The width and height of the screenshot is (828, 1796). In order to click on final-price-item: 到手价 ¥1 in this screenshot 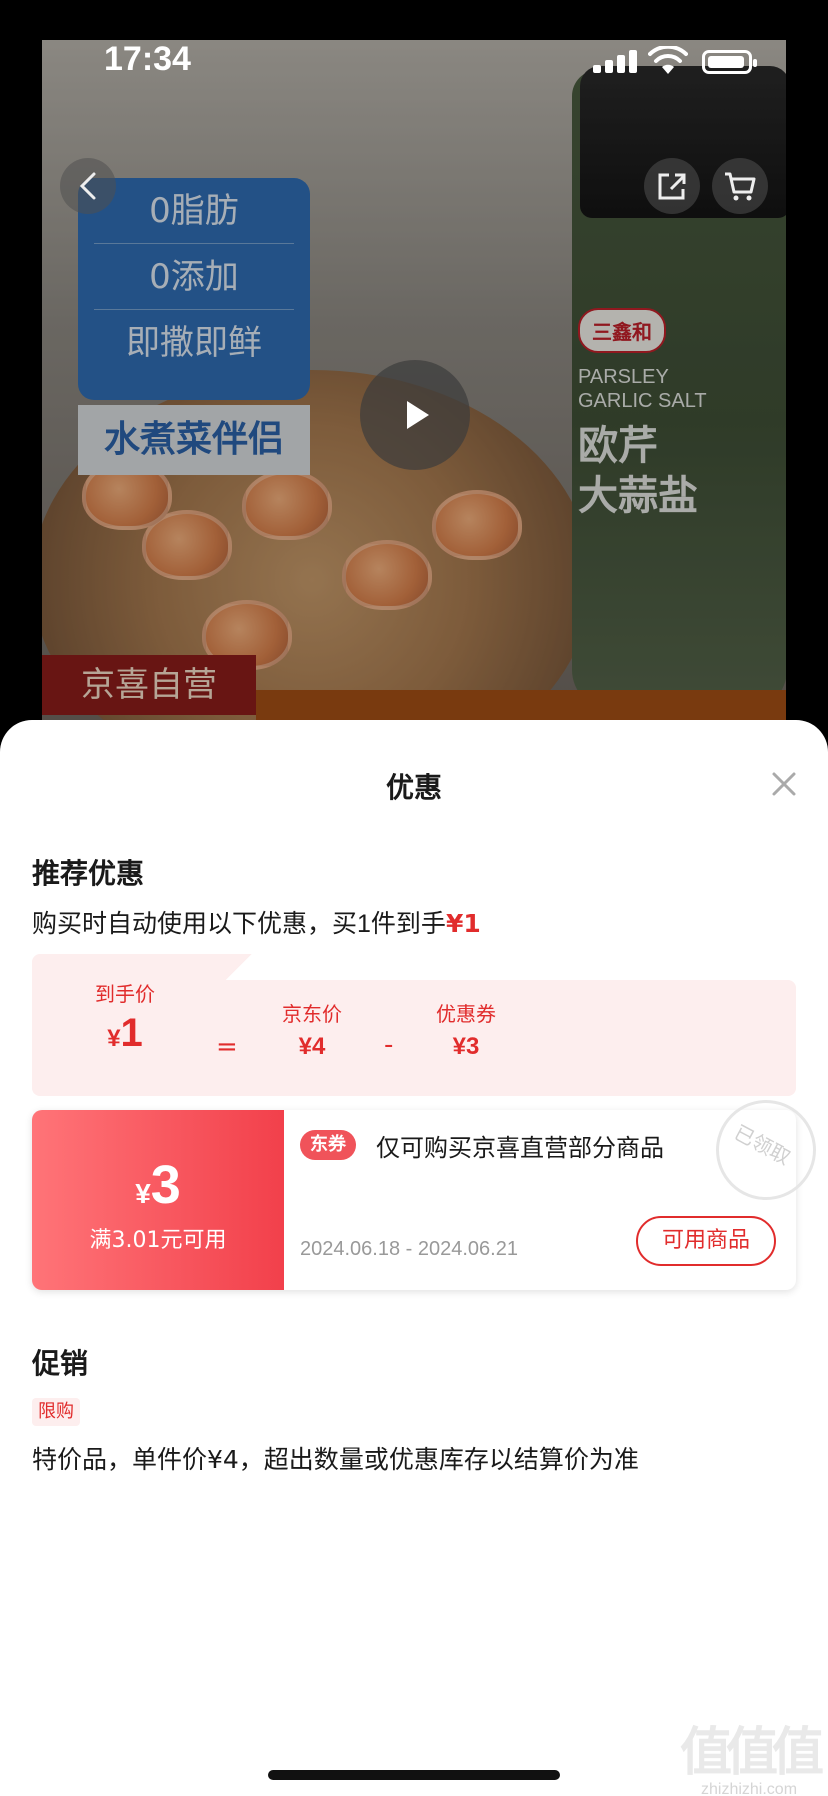, I will do `click(125, 1017)`.